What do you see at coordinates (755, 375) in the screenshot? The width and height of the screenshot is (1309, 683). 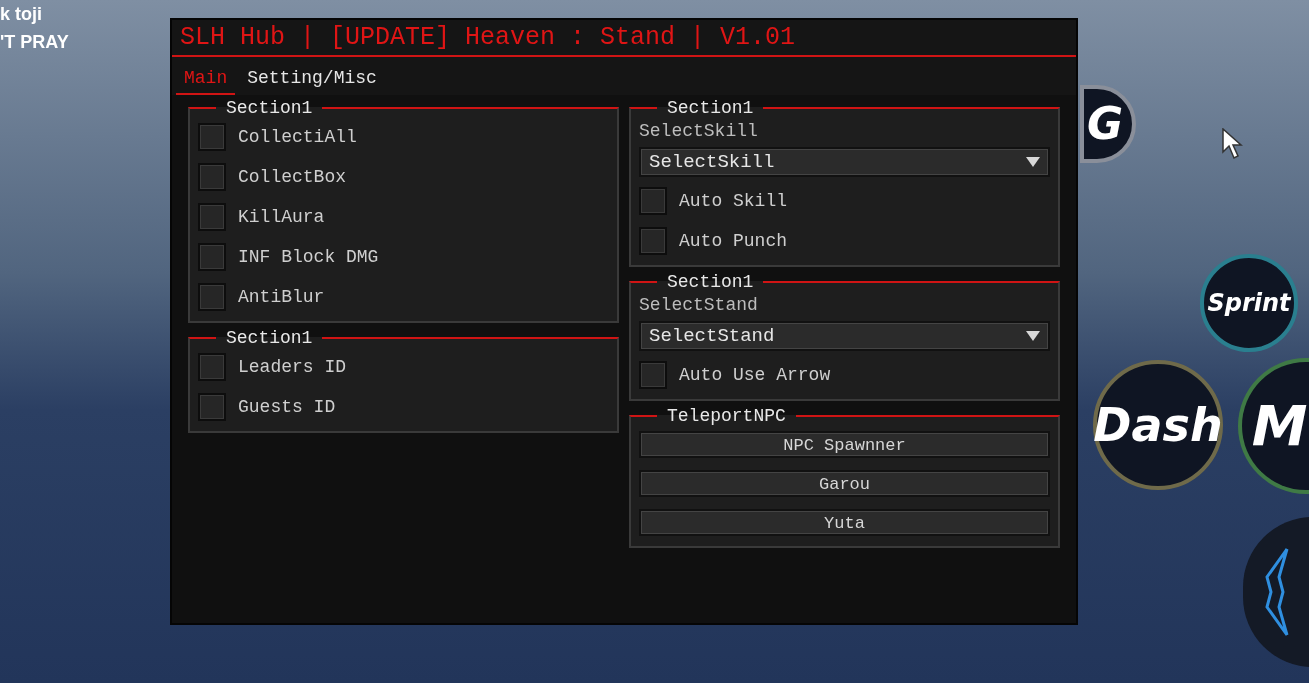 I see `toggle-label: Auto Use Arrow` at bounding box center [755, 375].